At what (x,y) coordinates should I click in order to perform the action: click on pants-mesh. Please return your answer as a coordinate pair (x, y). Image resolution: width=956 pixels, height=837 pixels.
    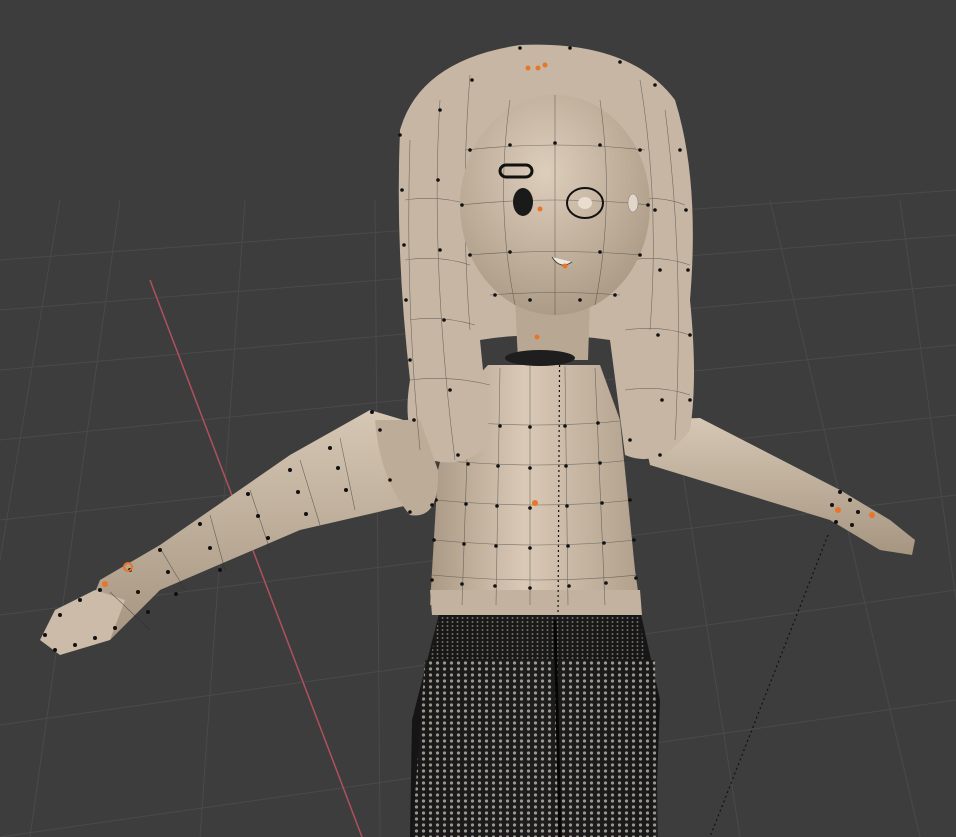
    Looking at the image, I should click on (535, 723).